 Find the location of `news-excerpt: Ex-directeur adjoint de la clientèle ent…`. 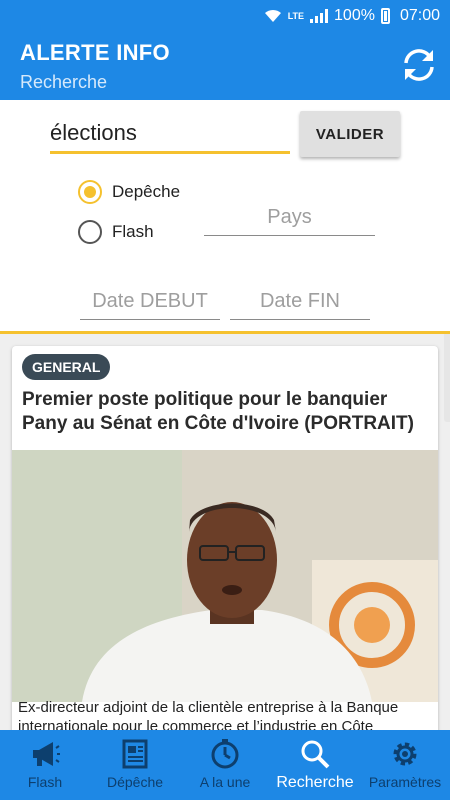

news-excerpt: Ex-directeur adjoint de la clientèle ent… is located at coordinates (208, 714).